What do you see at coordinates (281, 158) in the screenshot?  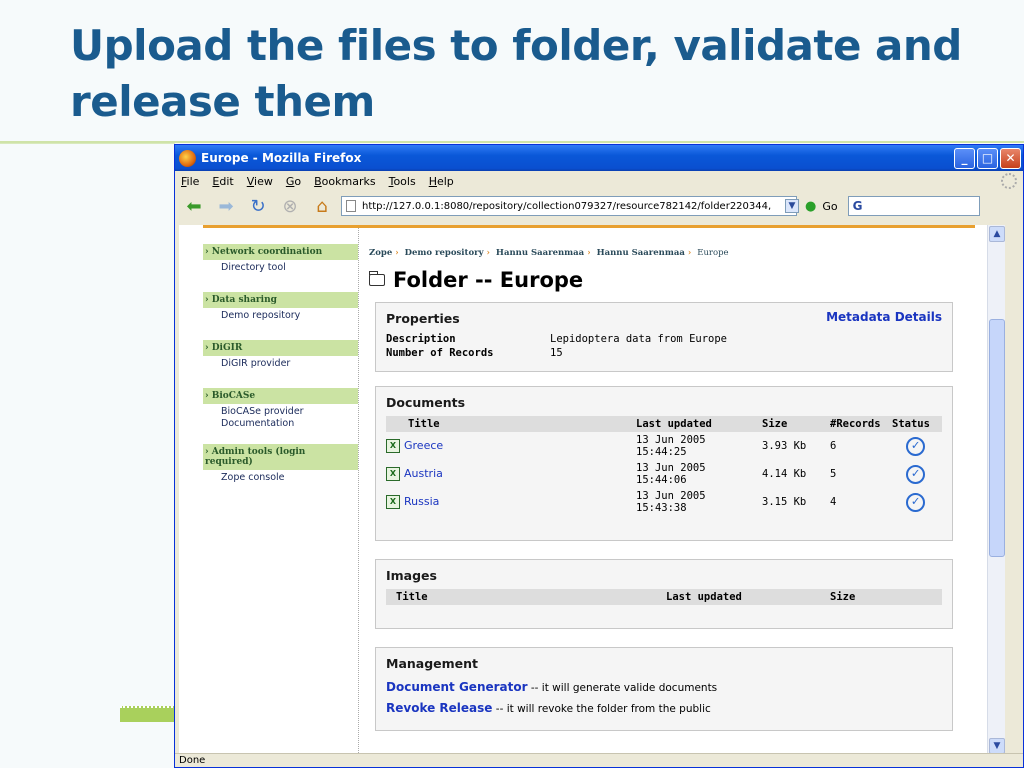 I see `window-title: Europe - Mozilla Firefox` at bounding box center [281, 158].